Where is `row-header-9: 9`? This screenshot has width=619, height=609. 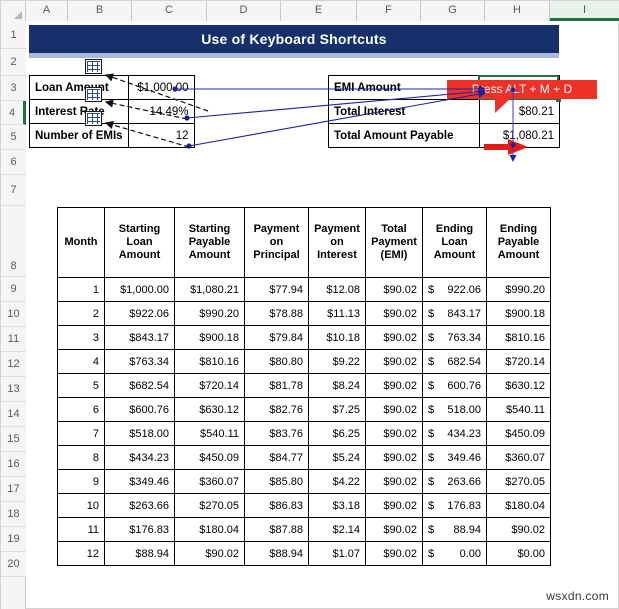 row-header-9: 9 is located at coordinates (13, 289).